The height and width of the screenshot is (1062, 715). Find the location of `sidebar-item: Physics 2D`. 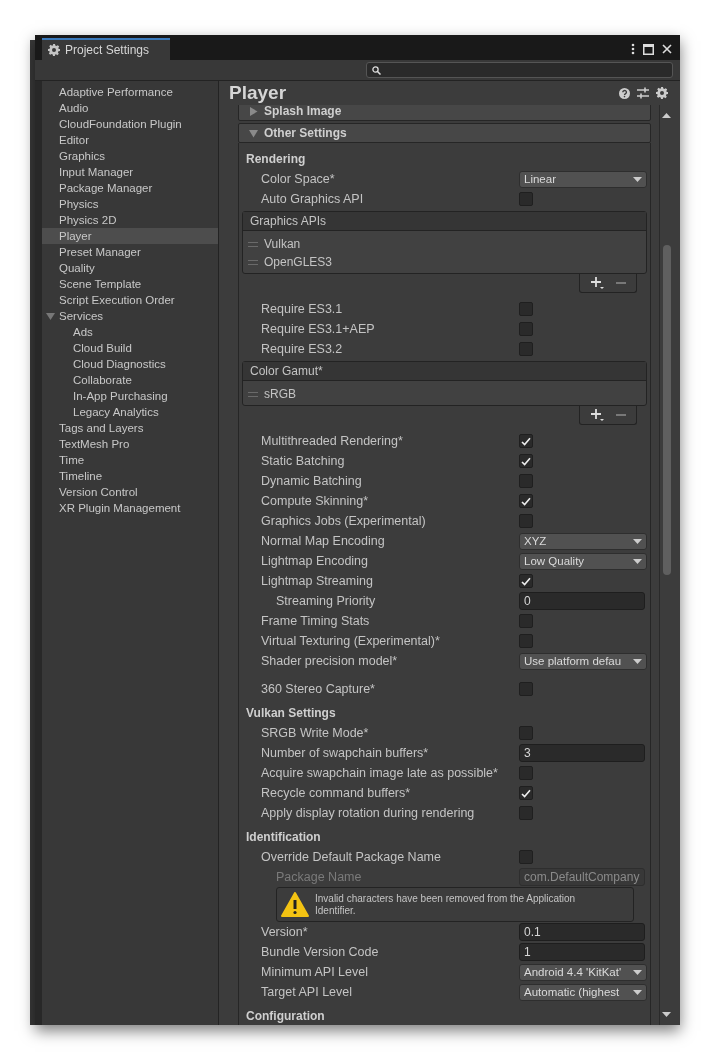

sidebar-item: Physics 2D is located at coordinates (130, 220).